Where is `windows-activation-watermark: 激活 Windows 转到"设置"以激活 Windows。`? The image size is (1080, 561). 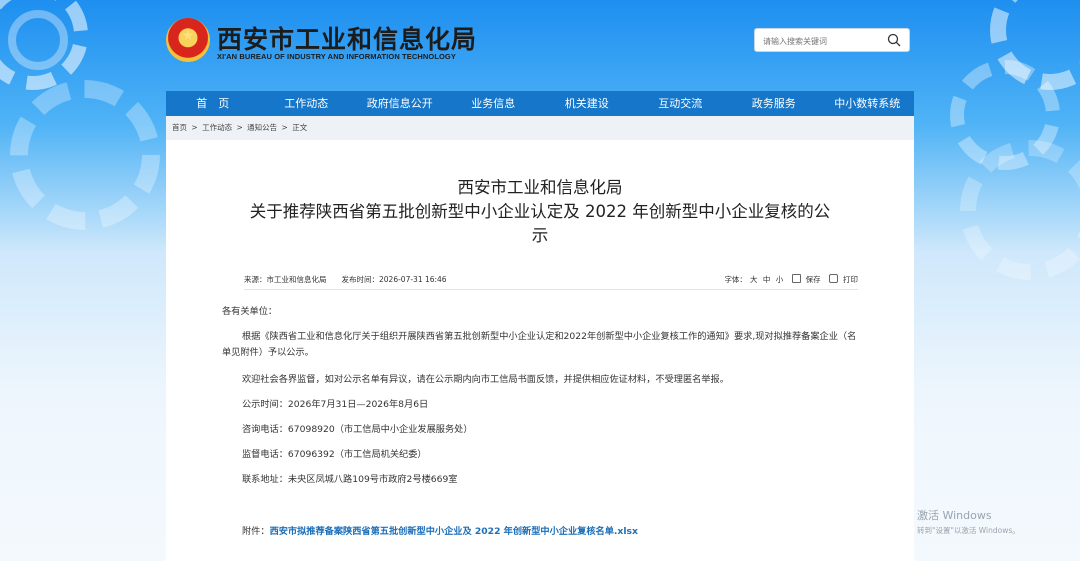 windows-activation-watermark: 激活 Windows 转到"设置"以激活 Windows。 is located at coordinates (968, 521).